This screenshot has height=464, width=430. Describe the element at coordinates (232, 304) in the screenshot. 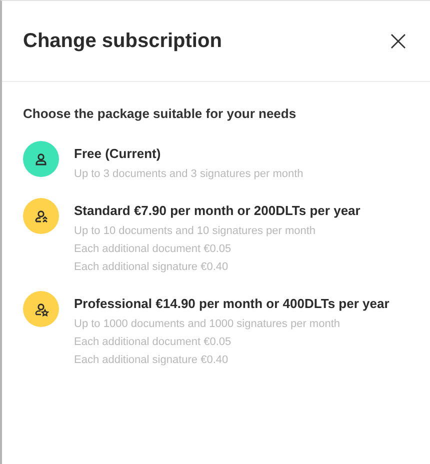

I see `plan-name: Professional €14.90 per month or 400DLTs per year` at that location.